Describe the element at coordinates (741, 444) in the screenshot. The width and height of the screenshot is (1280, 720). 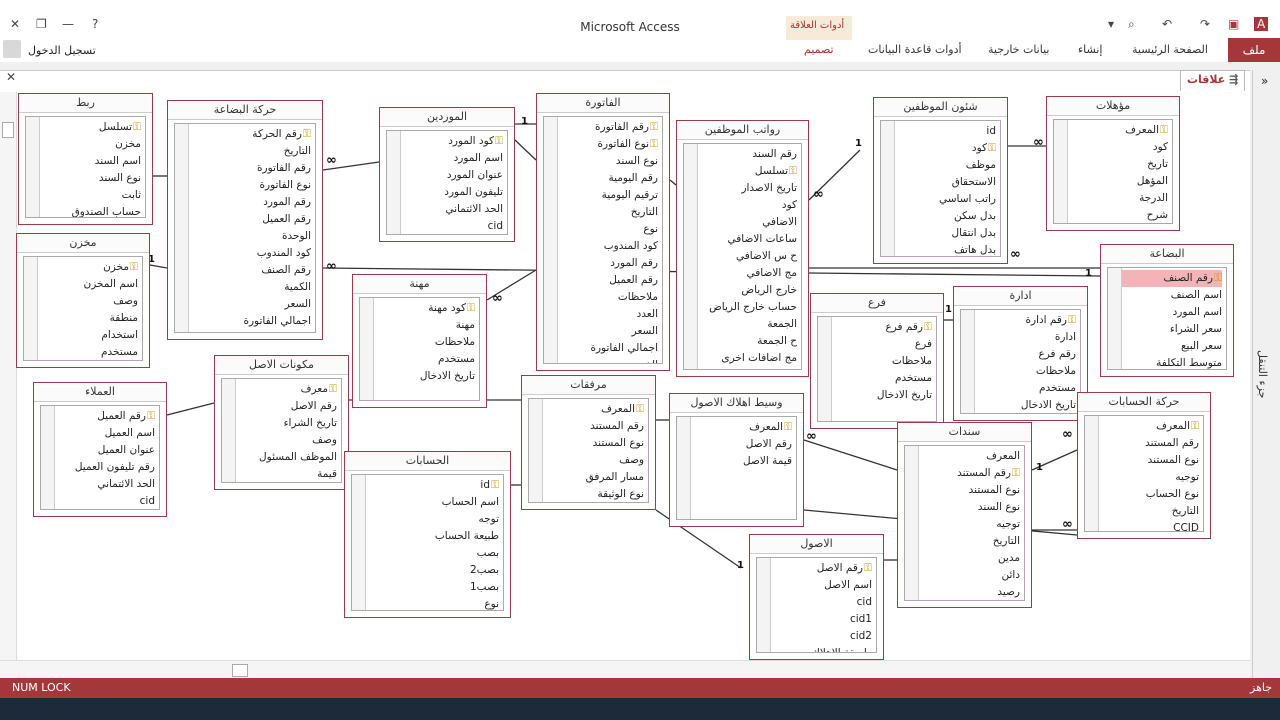
I see `field: رقم الاصل` at that location.